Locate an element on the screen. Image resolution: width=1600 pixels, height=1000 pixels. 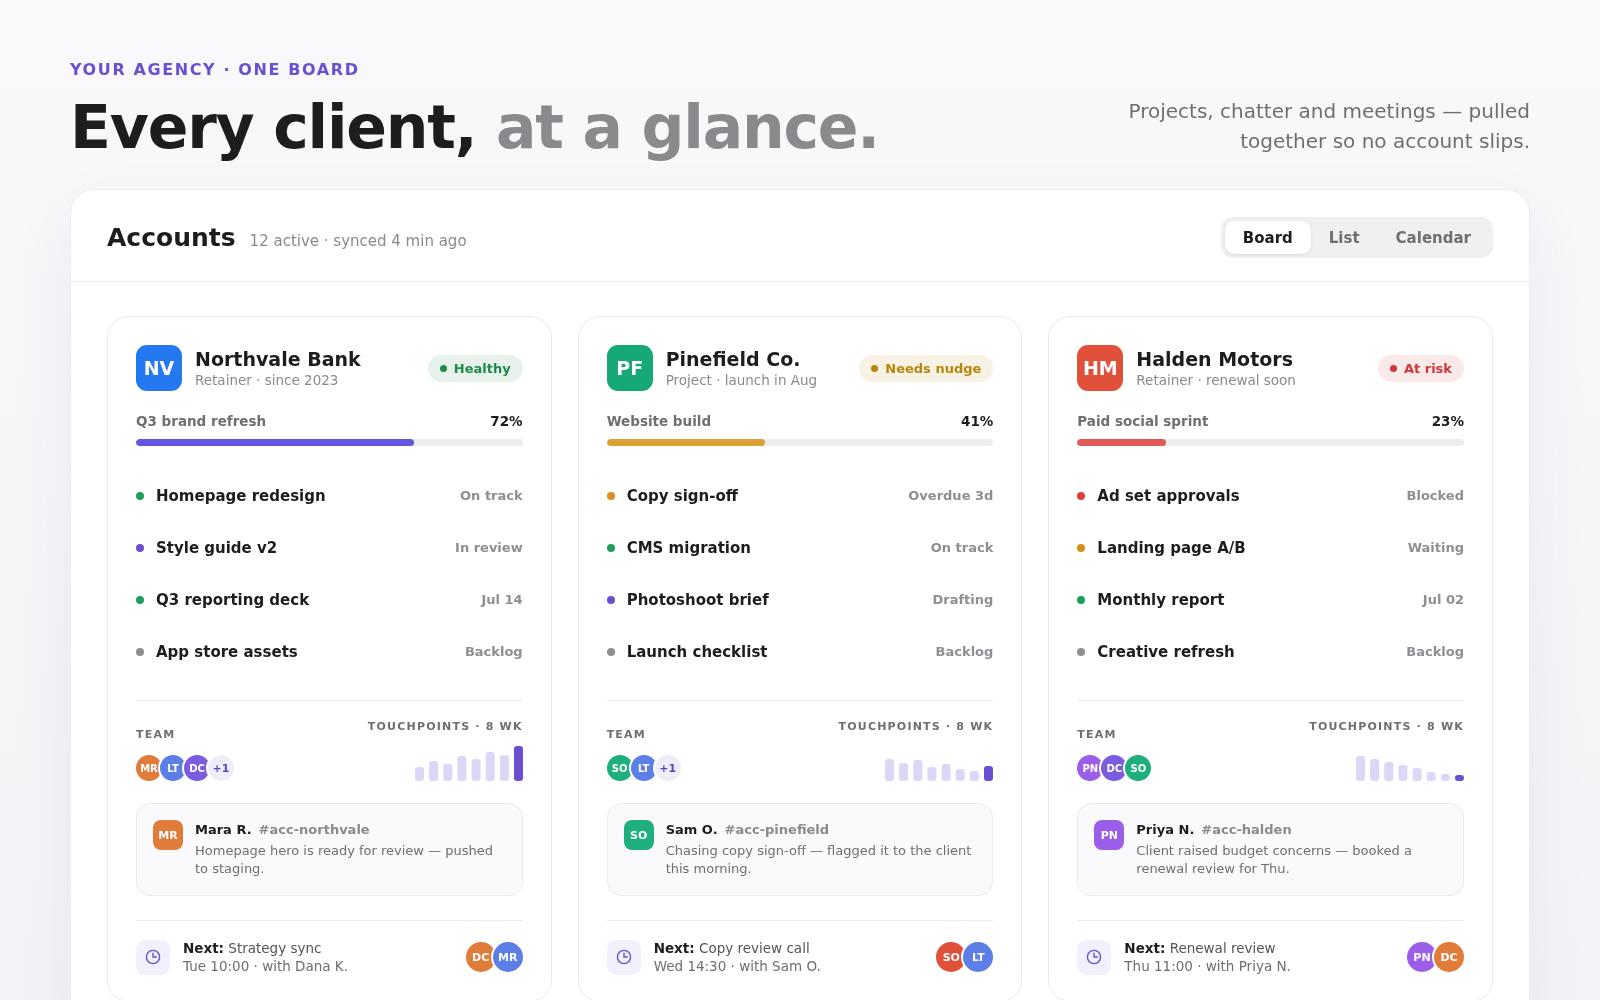
progress-percent: 41% is located at coordinates (977, 421).